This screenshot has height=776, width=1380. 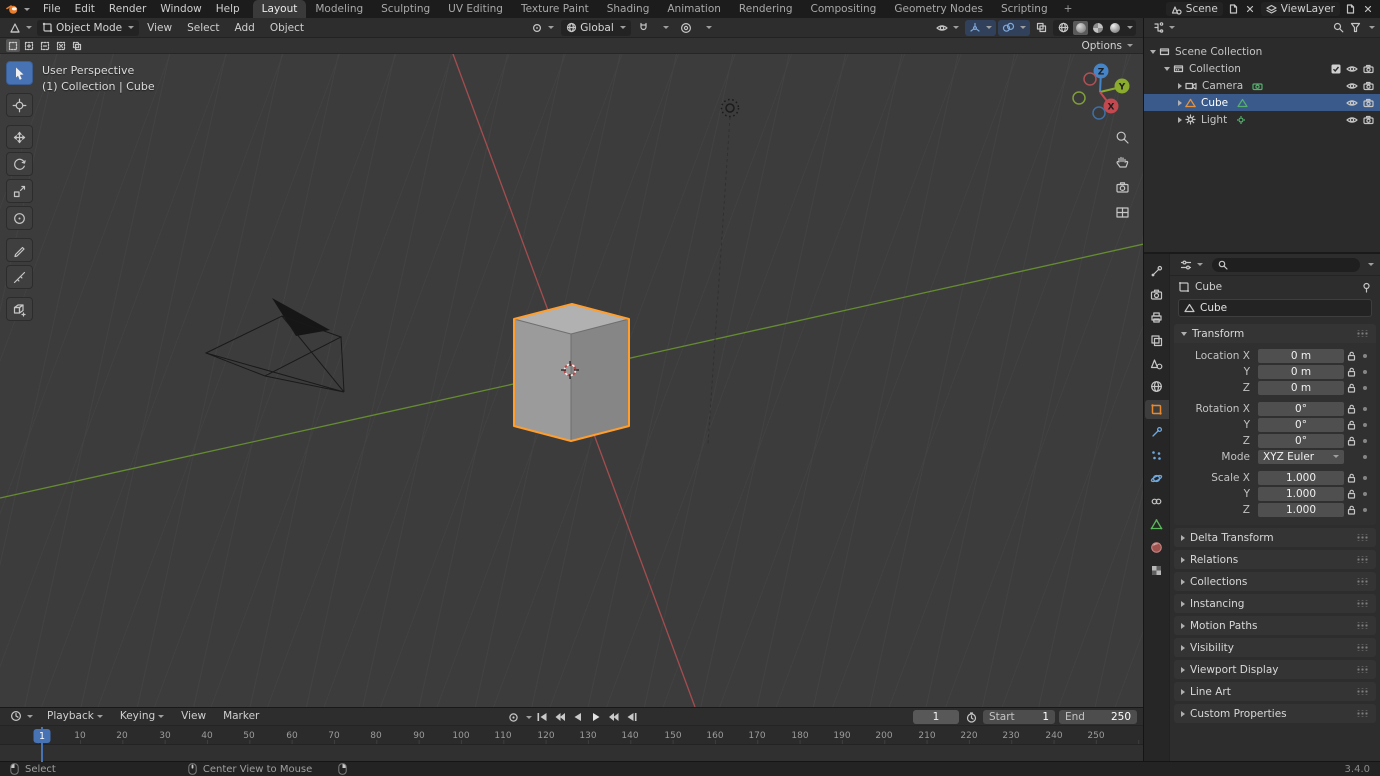 I want to click on previous-keyframe-button, so click(x=560, y=717).